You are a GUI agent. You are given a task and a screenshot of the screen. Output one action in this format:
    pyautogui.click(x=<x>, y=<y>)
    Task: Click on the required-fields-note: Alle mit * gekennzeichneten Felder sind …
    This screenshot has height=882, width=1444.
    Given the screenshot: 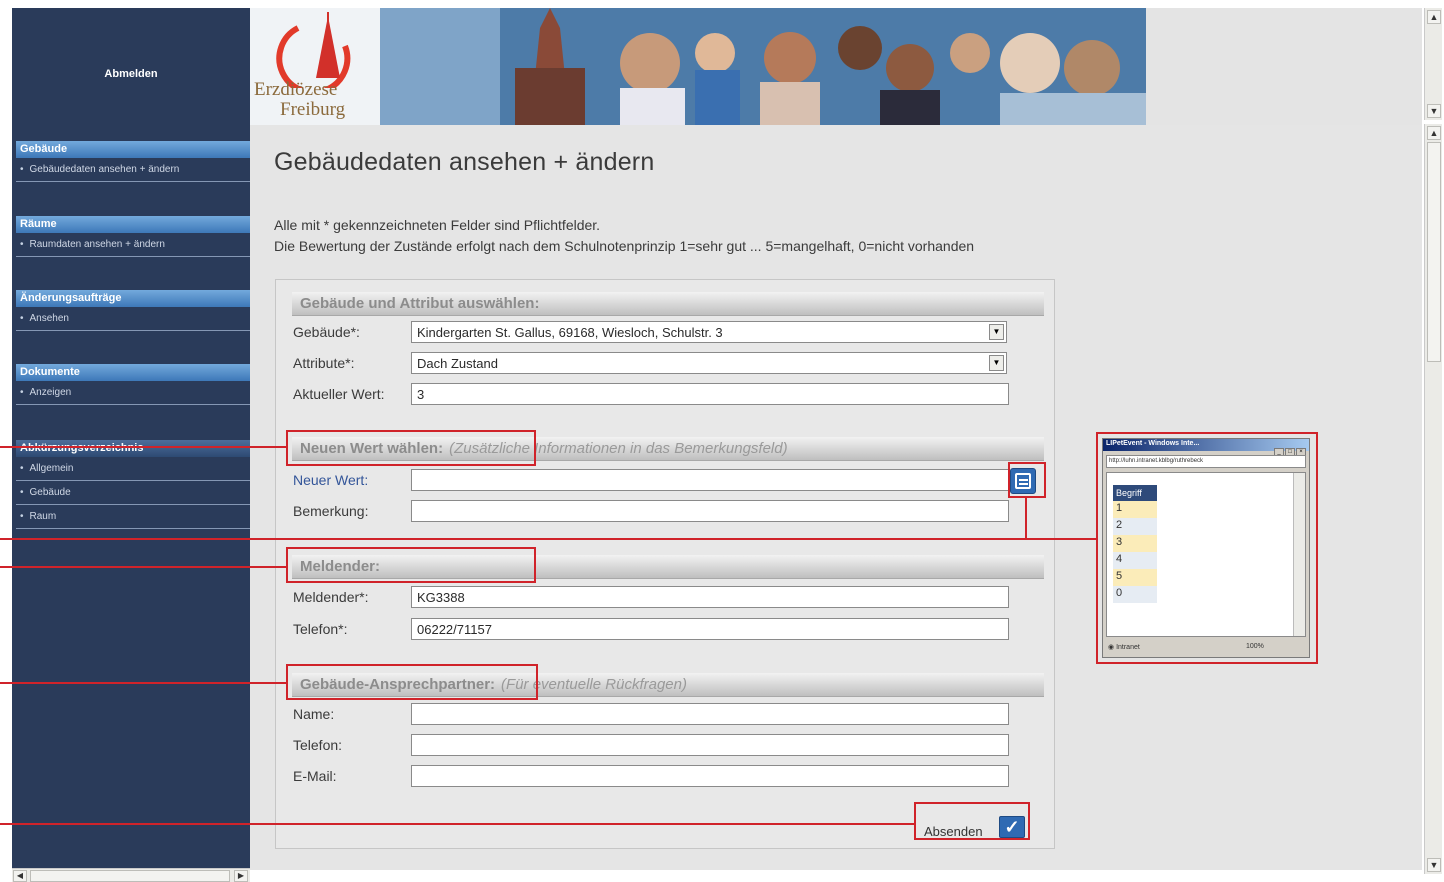 What is the action you would take?
    pyautogui.click(x=437, y=225)
    